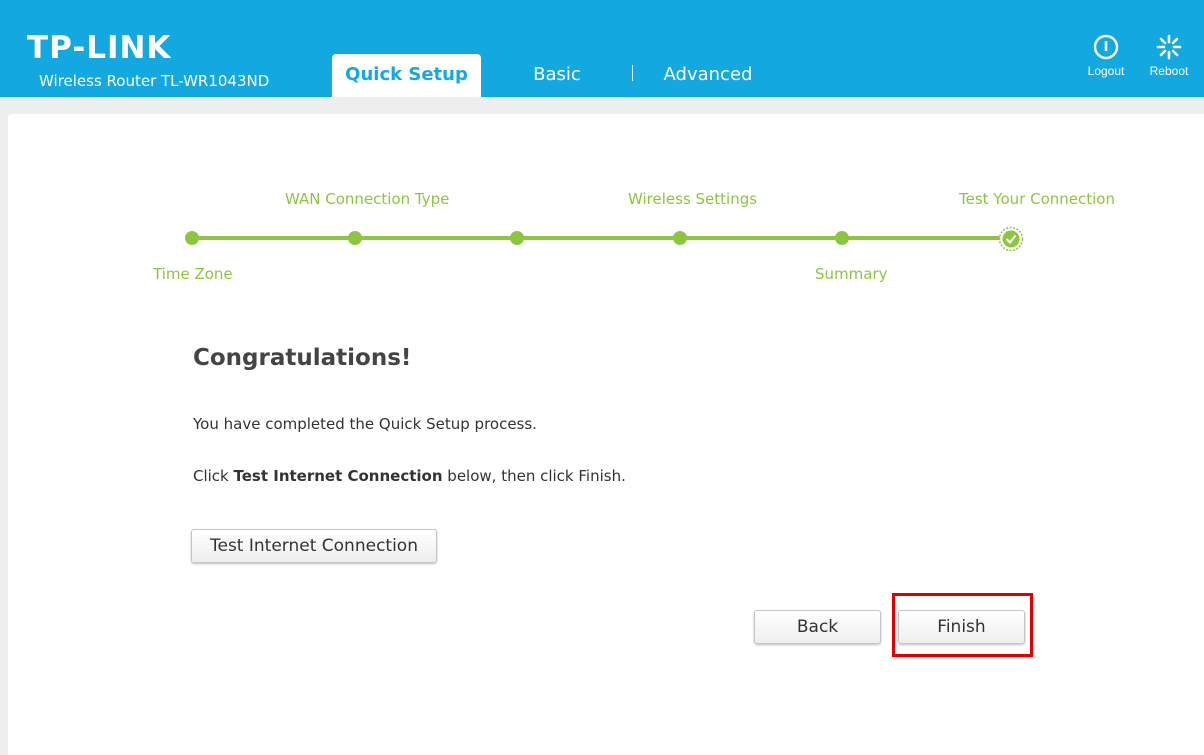 Image resolution: width=1204 pixels, height=755 pixels. Describe the element at coordinates (680, 238) in the screenshot. I see `step-dot-wireless` at that location.